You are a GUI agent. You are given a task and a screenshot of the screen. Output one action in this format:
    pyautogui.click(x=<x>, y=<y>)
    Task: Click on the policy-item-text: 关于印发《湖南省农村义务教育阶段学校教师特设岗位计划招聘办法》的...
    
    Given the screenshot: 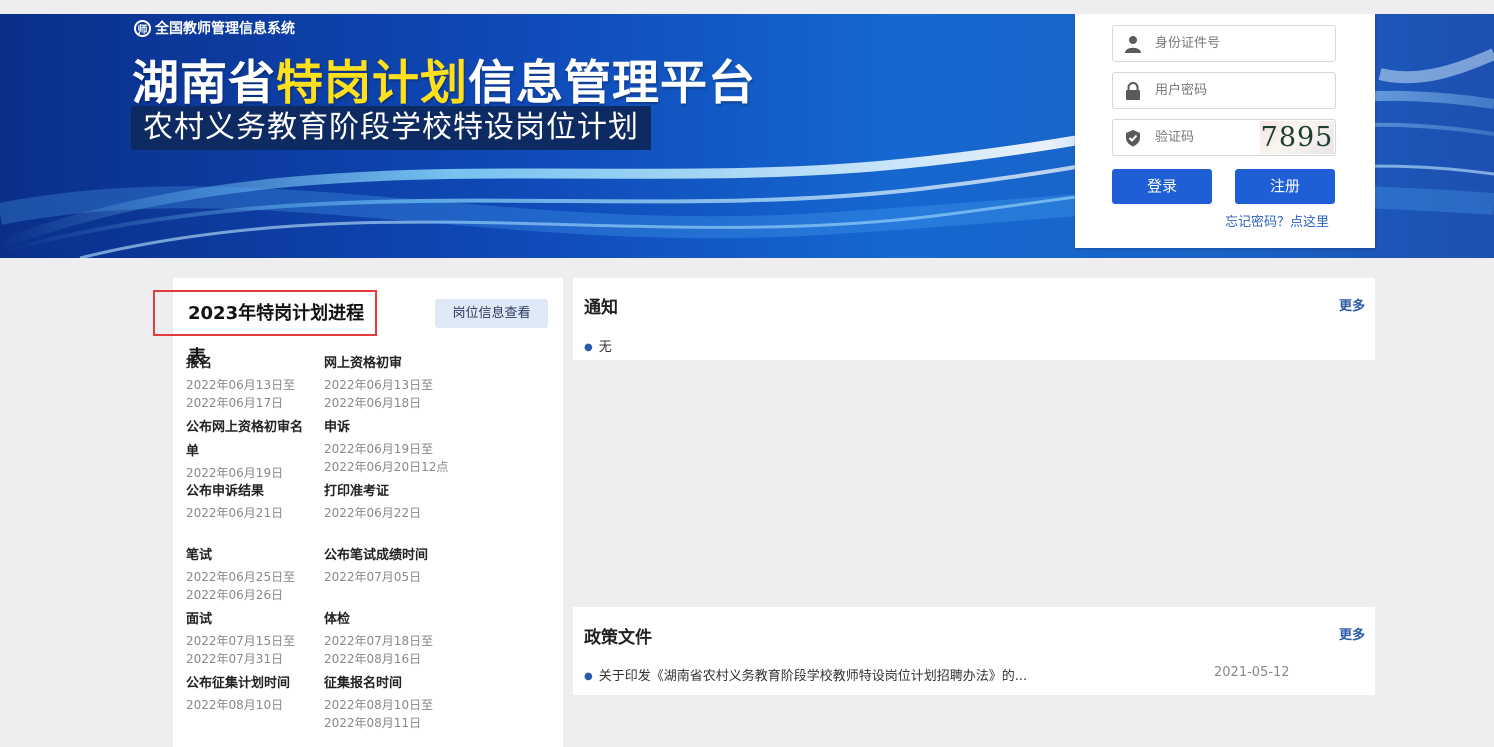 What is the action you would take?
    pyautogui.click(x=813, y=676)
    